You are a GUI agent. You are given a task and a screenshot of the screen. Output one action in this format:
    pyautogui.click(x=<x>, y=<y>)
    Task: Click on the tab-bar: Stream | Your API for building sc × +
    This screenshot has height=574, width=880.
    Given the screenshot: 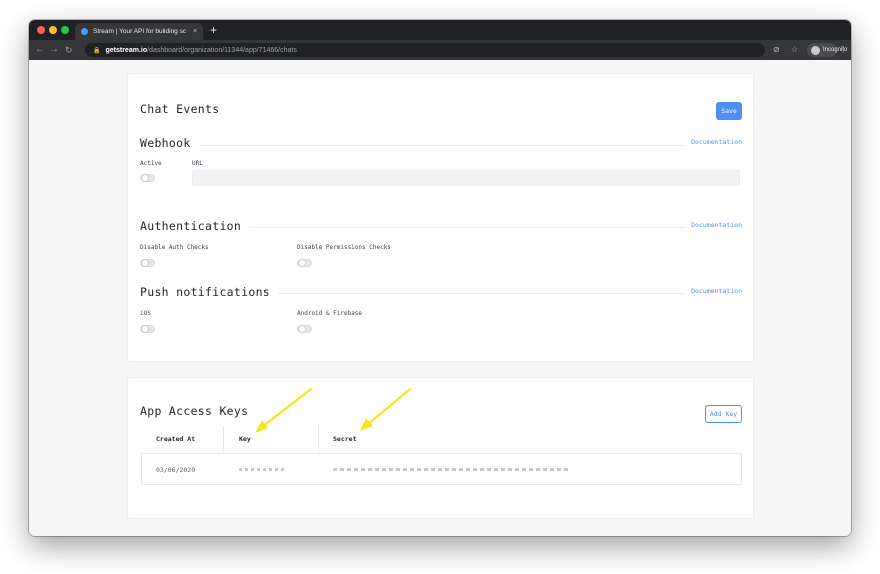 What is the action you would take?
    pyautogui.click(x=440, y=30)
    